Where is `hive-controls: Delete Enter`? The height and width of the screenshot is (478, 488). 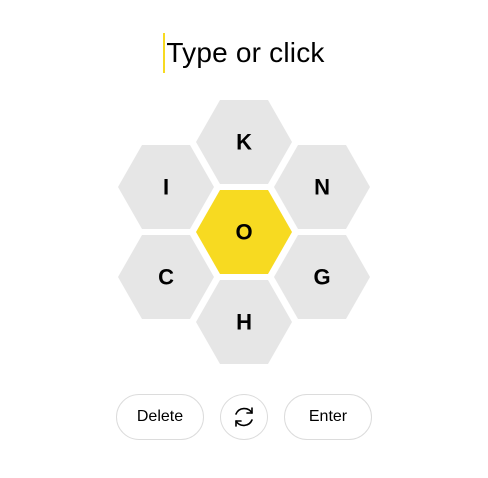
hive-controls: Delete Enter is located at coordinates (244, 417).